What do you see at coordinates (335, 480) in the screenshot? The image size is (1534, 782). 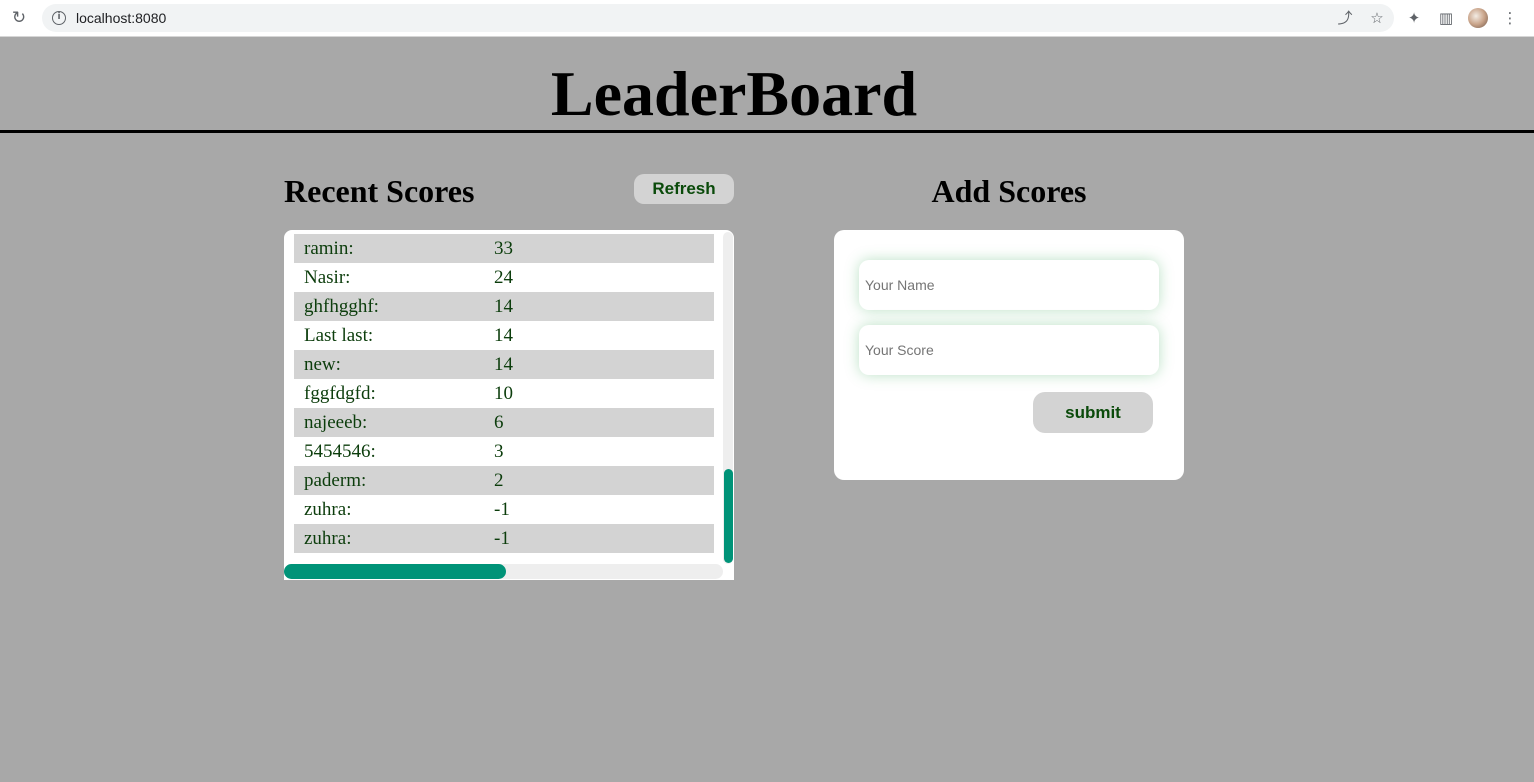 I see `score-player-name: paderm:` at bounding box center [335, 480].